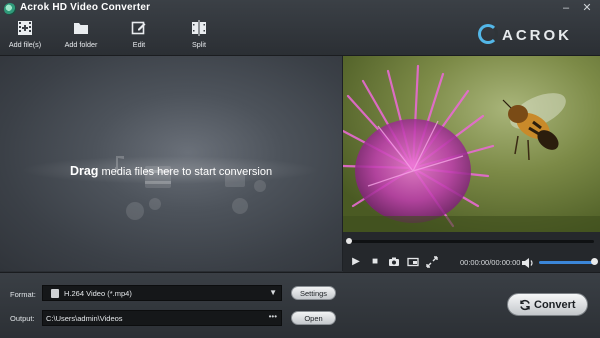  What do you see at coordinates (10, 9) in the screenshot?
I see `app-logo-icon` at bounding box center [10, 9].